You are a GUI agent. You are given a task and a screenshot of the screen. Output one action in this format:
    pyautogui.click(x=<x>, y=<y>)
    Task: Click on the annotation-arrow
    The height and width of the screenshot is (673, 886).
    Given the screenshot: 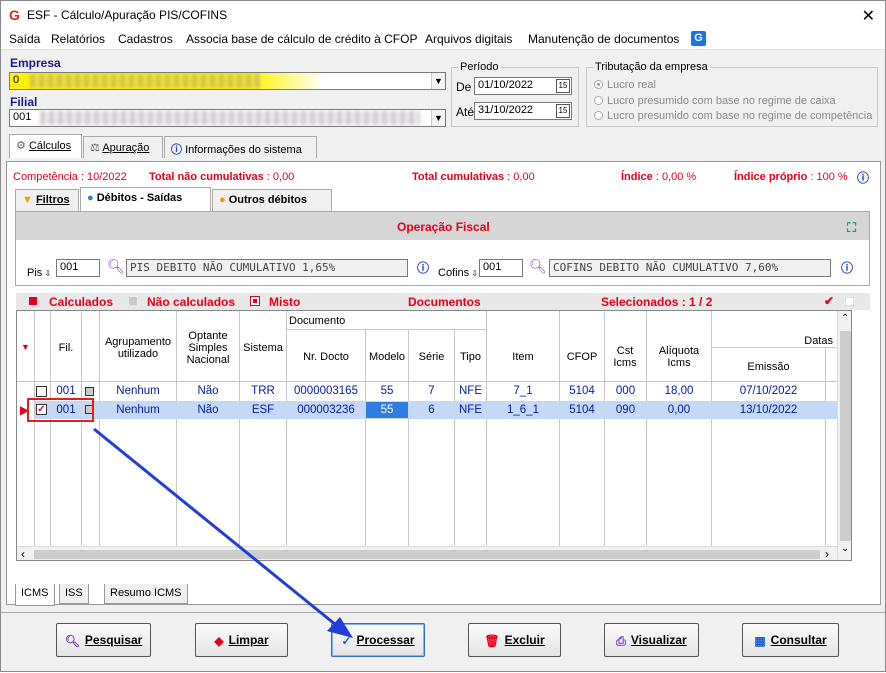 What is the action you would take?
    pyautogui.click(x=223, y=532)
    